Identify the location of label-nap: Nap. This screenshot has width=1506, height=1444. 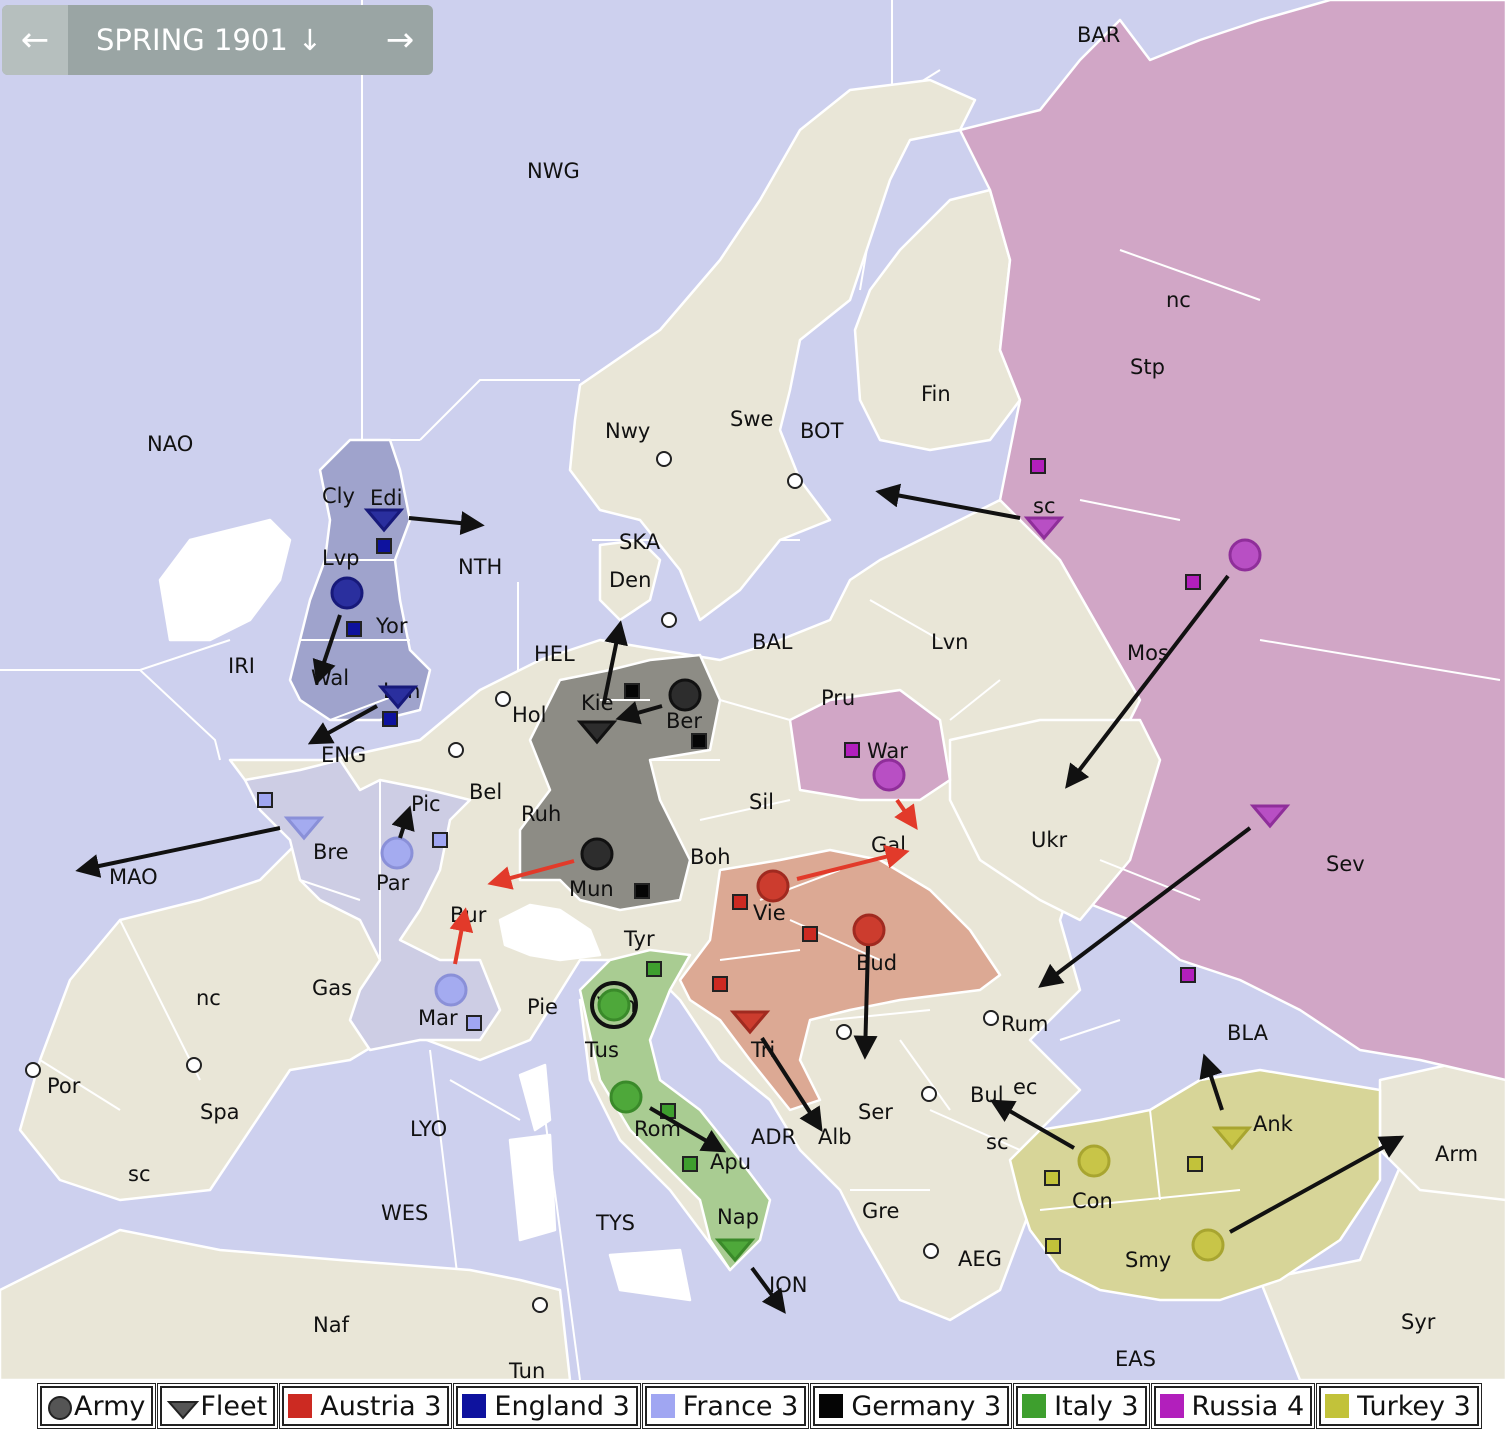
(738, 1217).